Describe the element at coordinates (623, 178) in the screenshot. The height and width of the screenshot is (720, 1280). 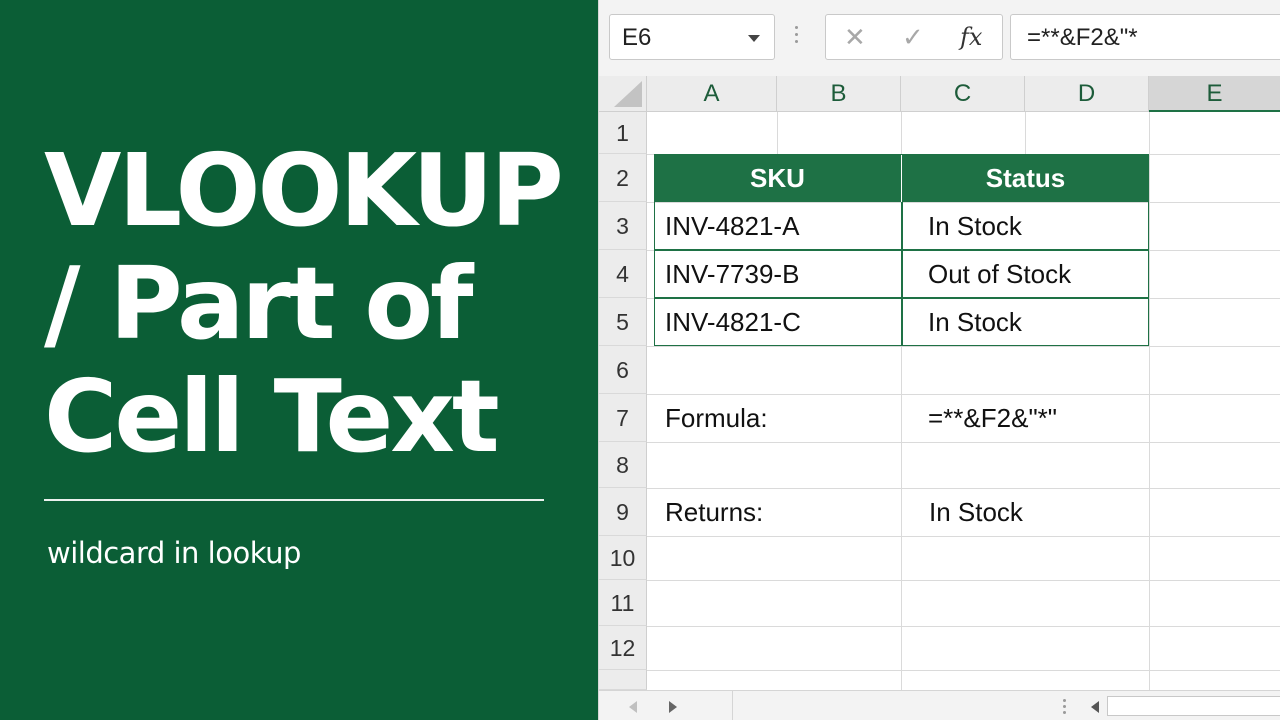
I see `row-header-2: 2` at that location.